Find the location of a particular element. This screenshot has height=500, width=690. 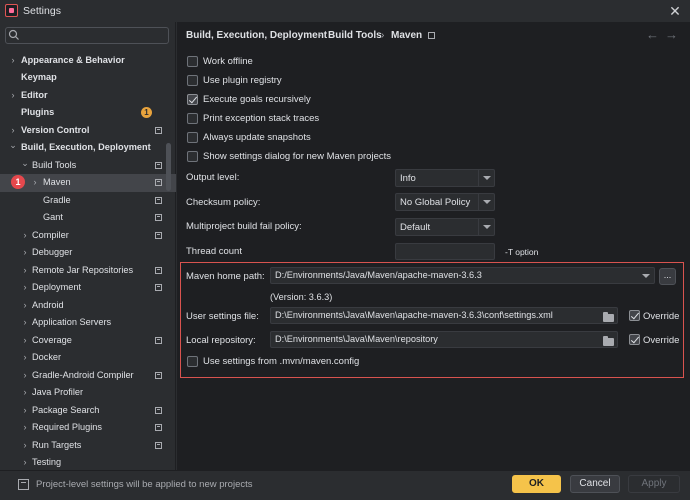

search-input is located at coordinates (87, 35).